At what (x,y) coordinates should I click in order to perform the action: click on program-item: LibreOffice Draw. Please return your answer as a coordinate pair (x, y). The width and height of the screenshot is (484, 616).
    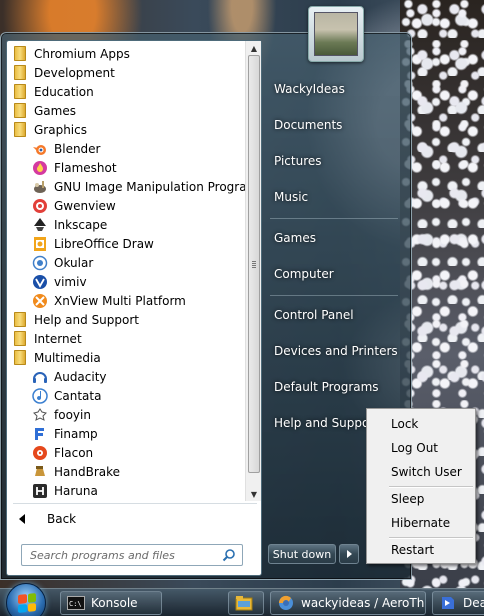
    Looking at the image, I should click on (126, 243).